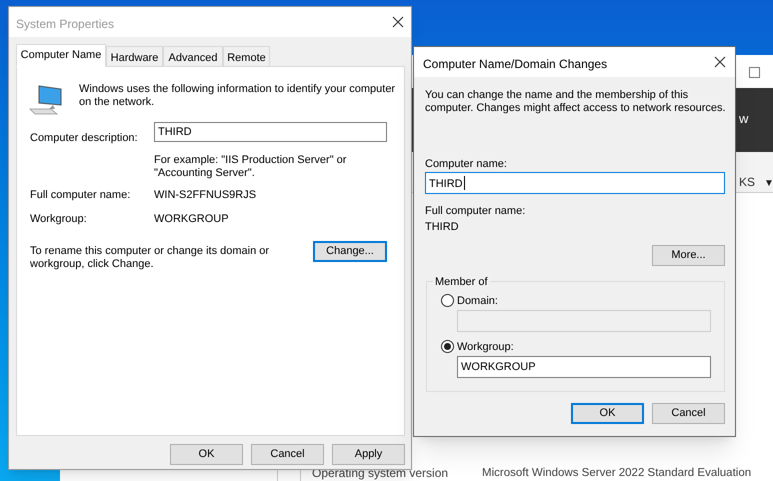 The width and height of the screenshot is (773, 481). What do you see at coordinates (193, 56) in the screenshot?
I see `tab: Advanced` at bounding box center [193, 56].